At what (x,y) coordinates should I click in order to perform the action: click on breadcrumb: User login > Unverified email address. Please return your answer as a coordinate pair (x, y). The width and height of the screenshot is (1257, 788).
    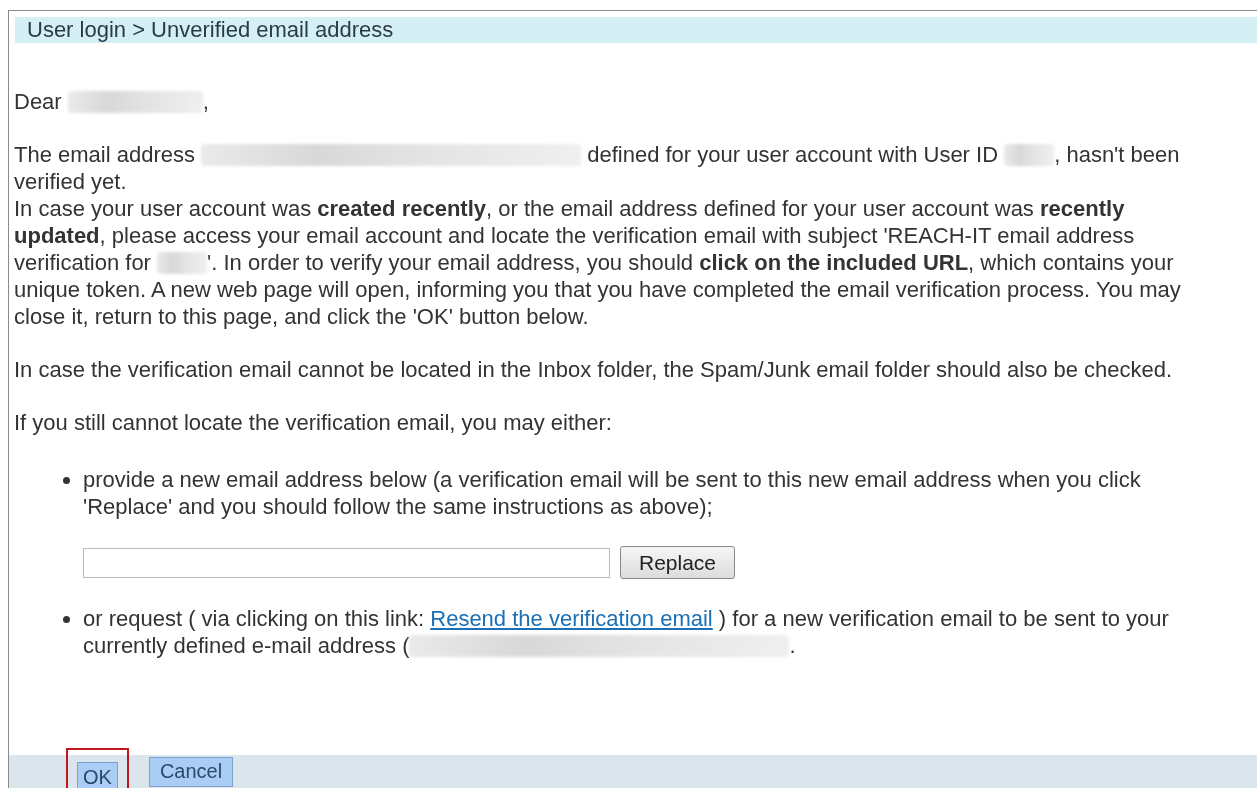
    Looking at the image, I should click on (210, 29).